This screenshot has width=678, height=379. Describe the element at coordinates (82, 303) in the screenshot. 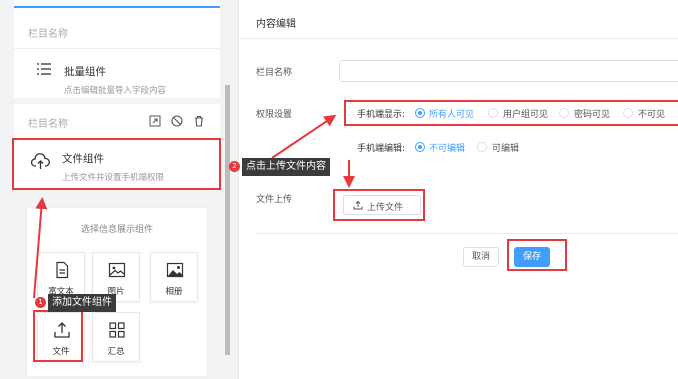

I see `step-1-tooltip: 添加文件组件` at that location.